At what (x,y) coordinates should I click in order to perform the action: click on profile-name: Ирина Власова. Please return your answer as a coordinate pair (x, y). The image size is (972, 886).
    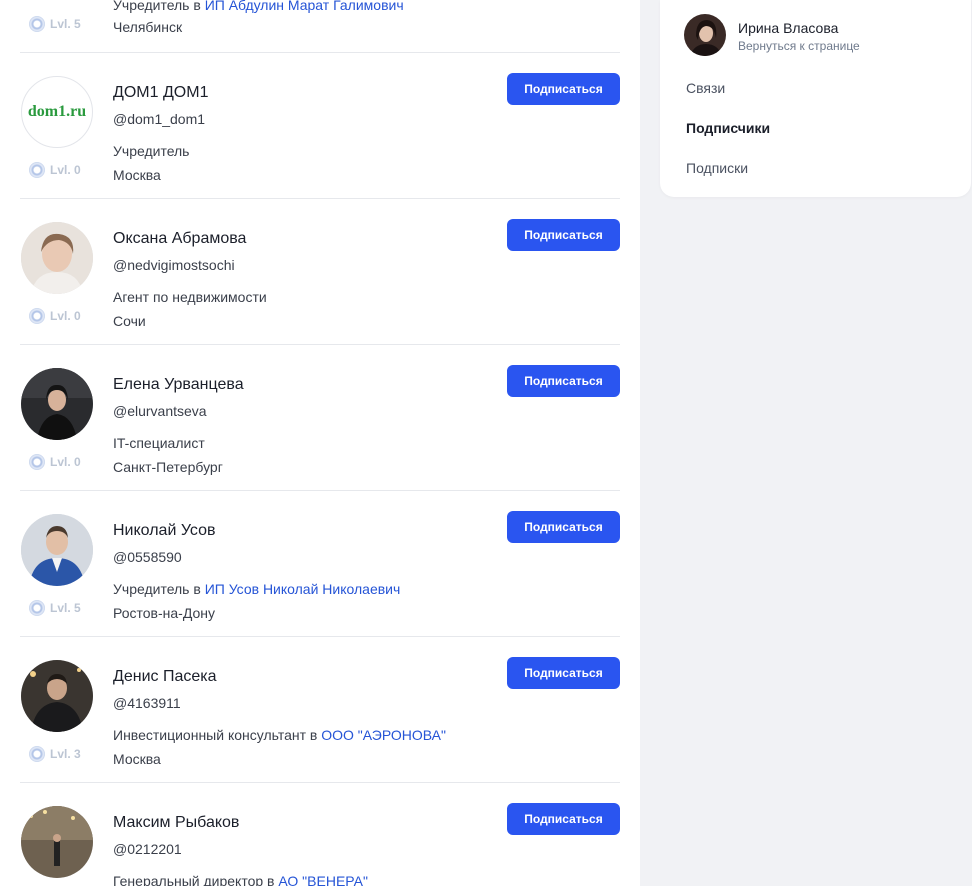
    Looking at the image, I should click on (788, 28).